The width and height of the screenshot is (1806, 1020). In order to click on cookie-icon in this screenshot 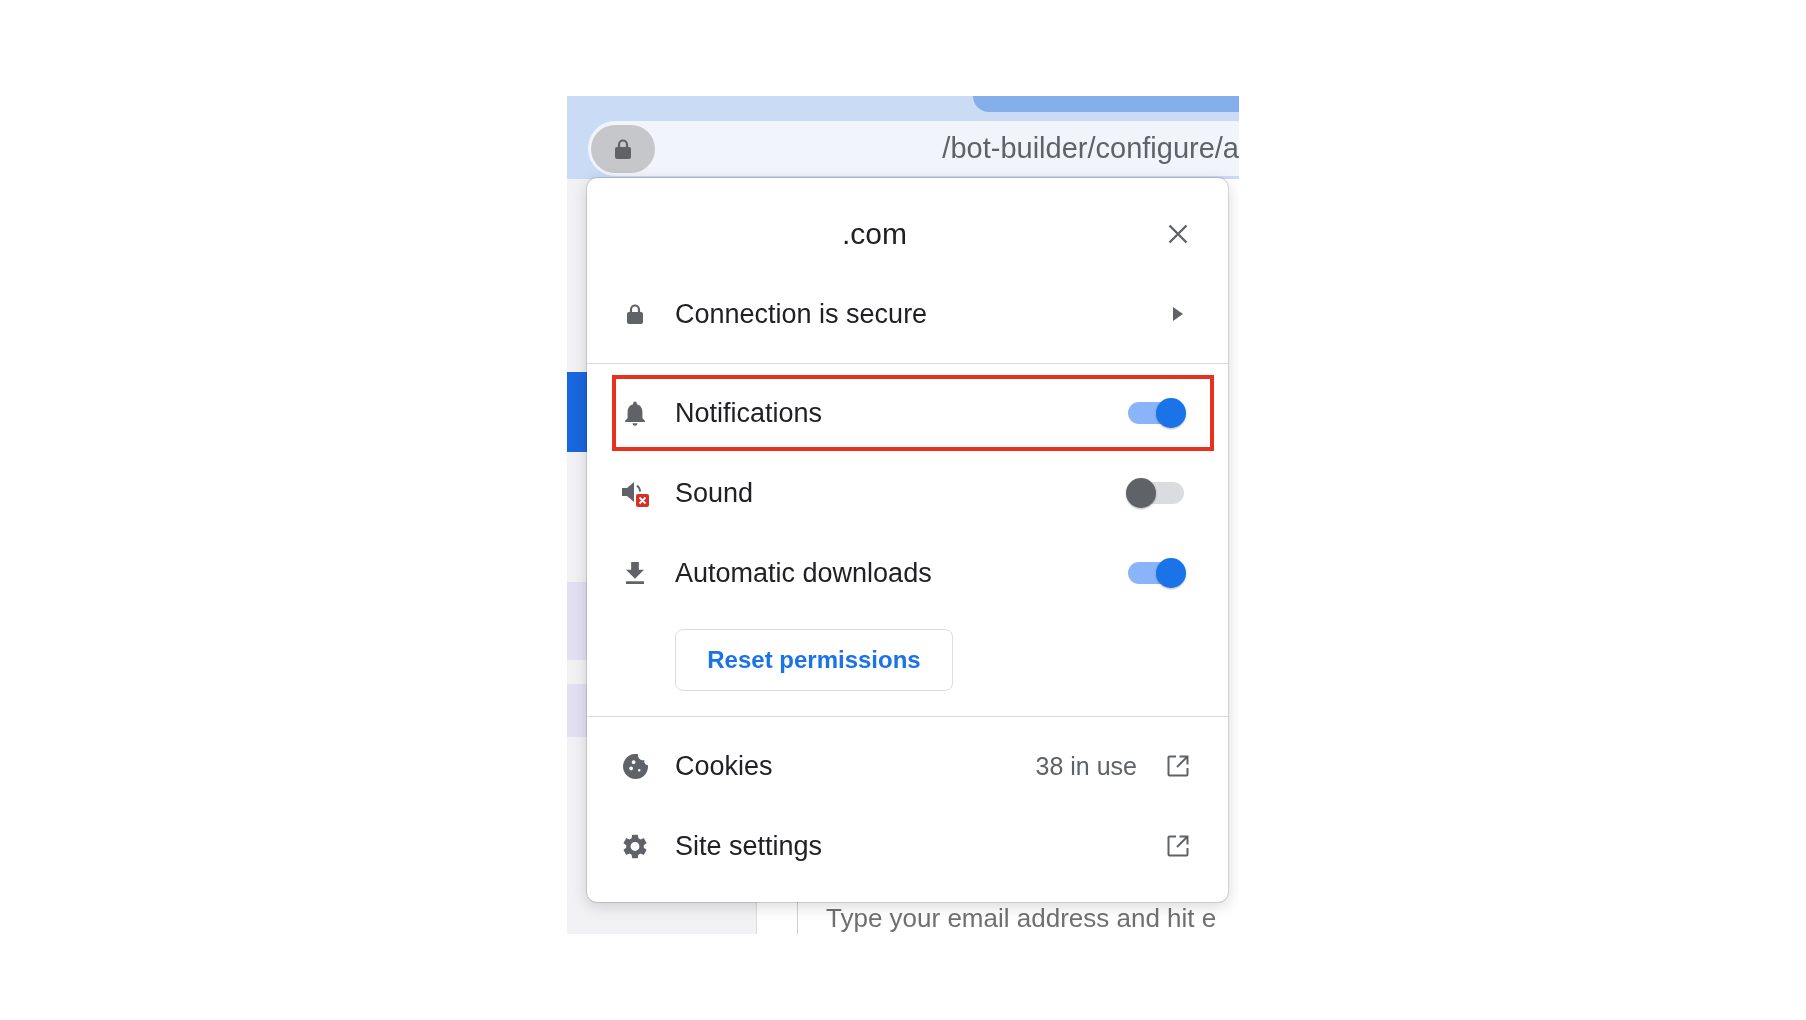, I will do `click(635, 766)`.